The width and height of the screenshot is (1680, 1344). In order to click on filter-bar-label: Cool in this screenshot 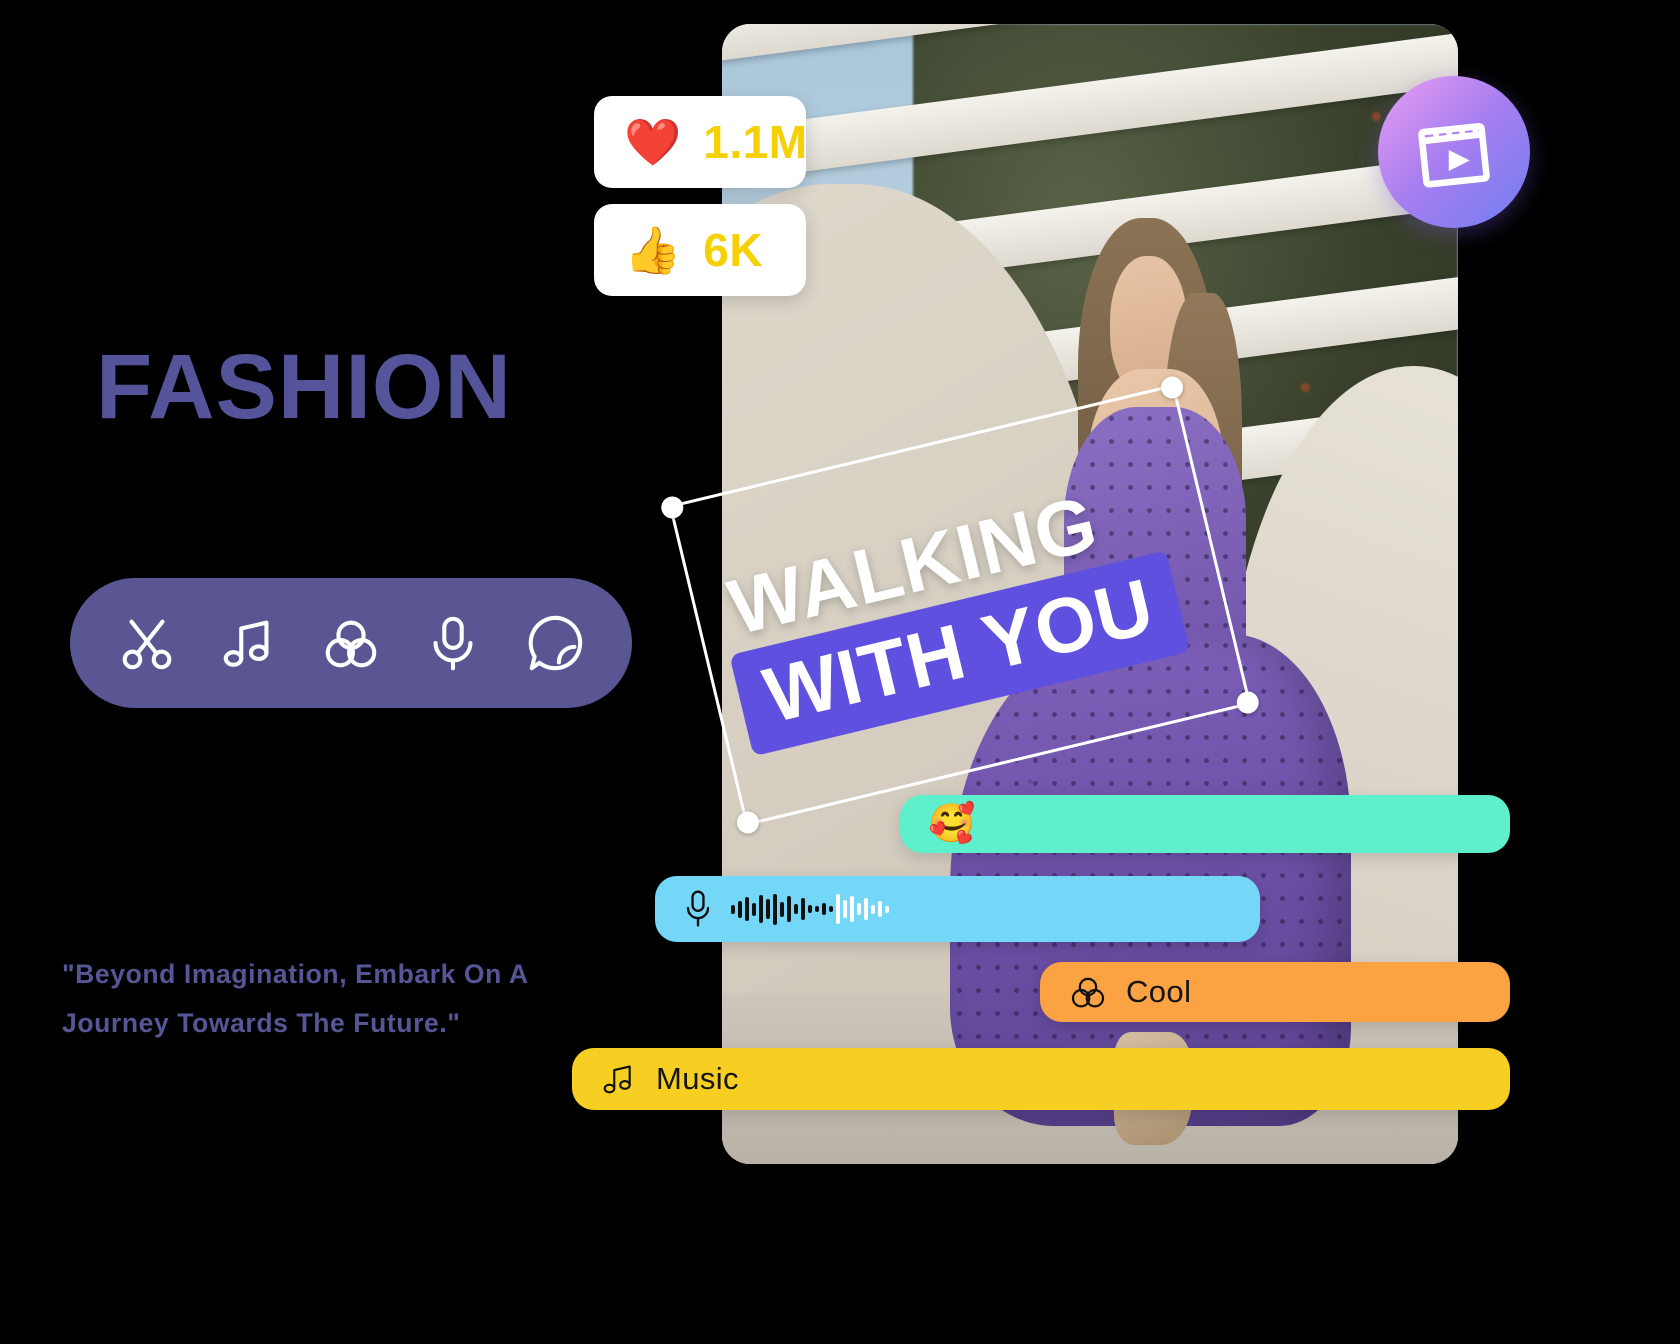, I will do `click(1159, 991)`.